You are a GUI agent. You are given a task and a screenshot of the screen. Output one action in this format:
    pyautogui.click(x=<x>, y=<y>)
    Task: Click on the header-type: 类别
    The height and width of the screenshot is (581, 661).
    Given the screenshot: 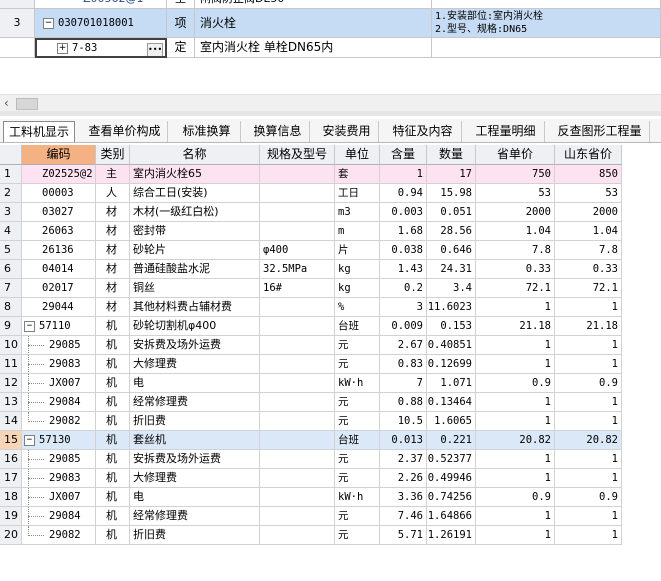 What is the action you would take?
    pyautogui.click(x=113, y=155)
    